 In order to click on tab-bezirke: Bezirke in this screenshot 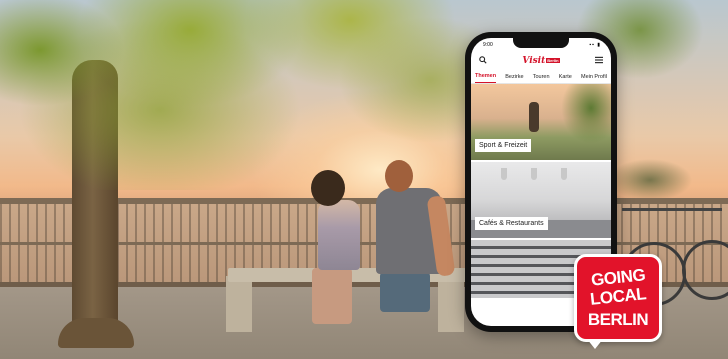, I will do `click(514, 78)`.